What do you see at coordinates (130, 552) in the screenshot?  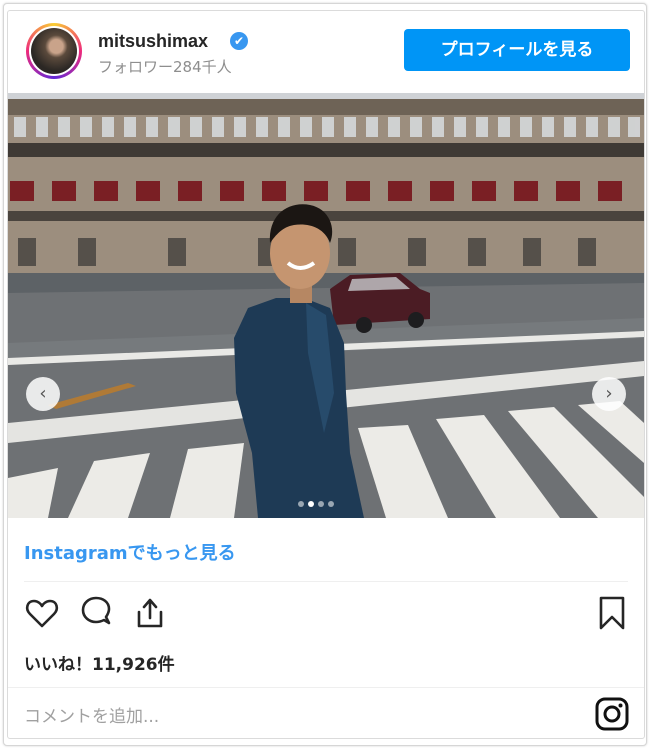 I see `view-more-on-instagram-link: Instagramでもっと見る` at bounding box center [130, 552].